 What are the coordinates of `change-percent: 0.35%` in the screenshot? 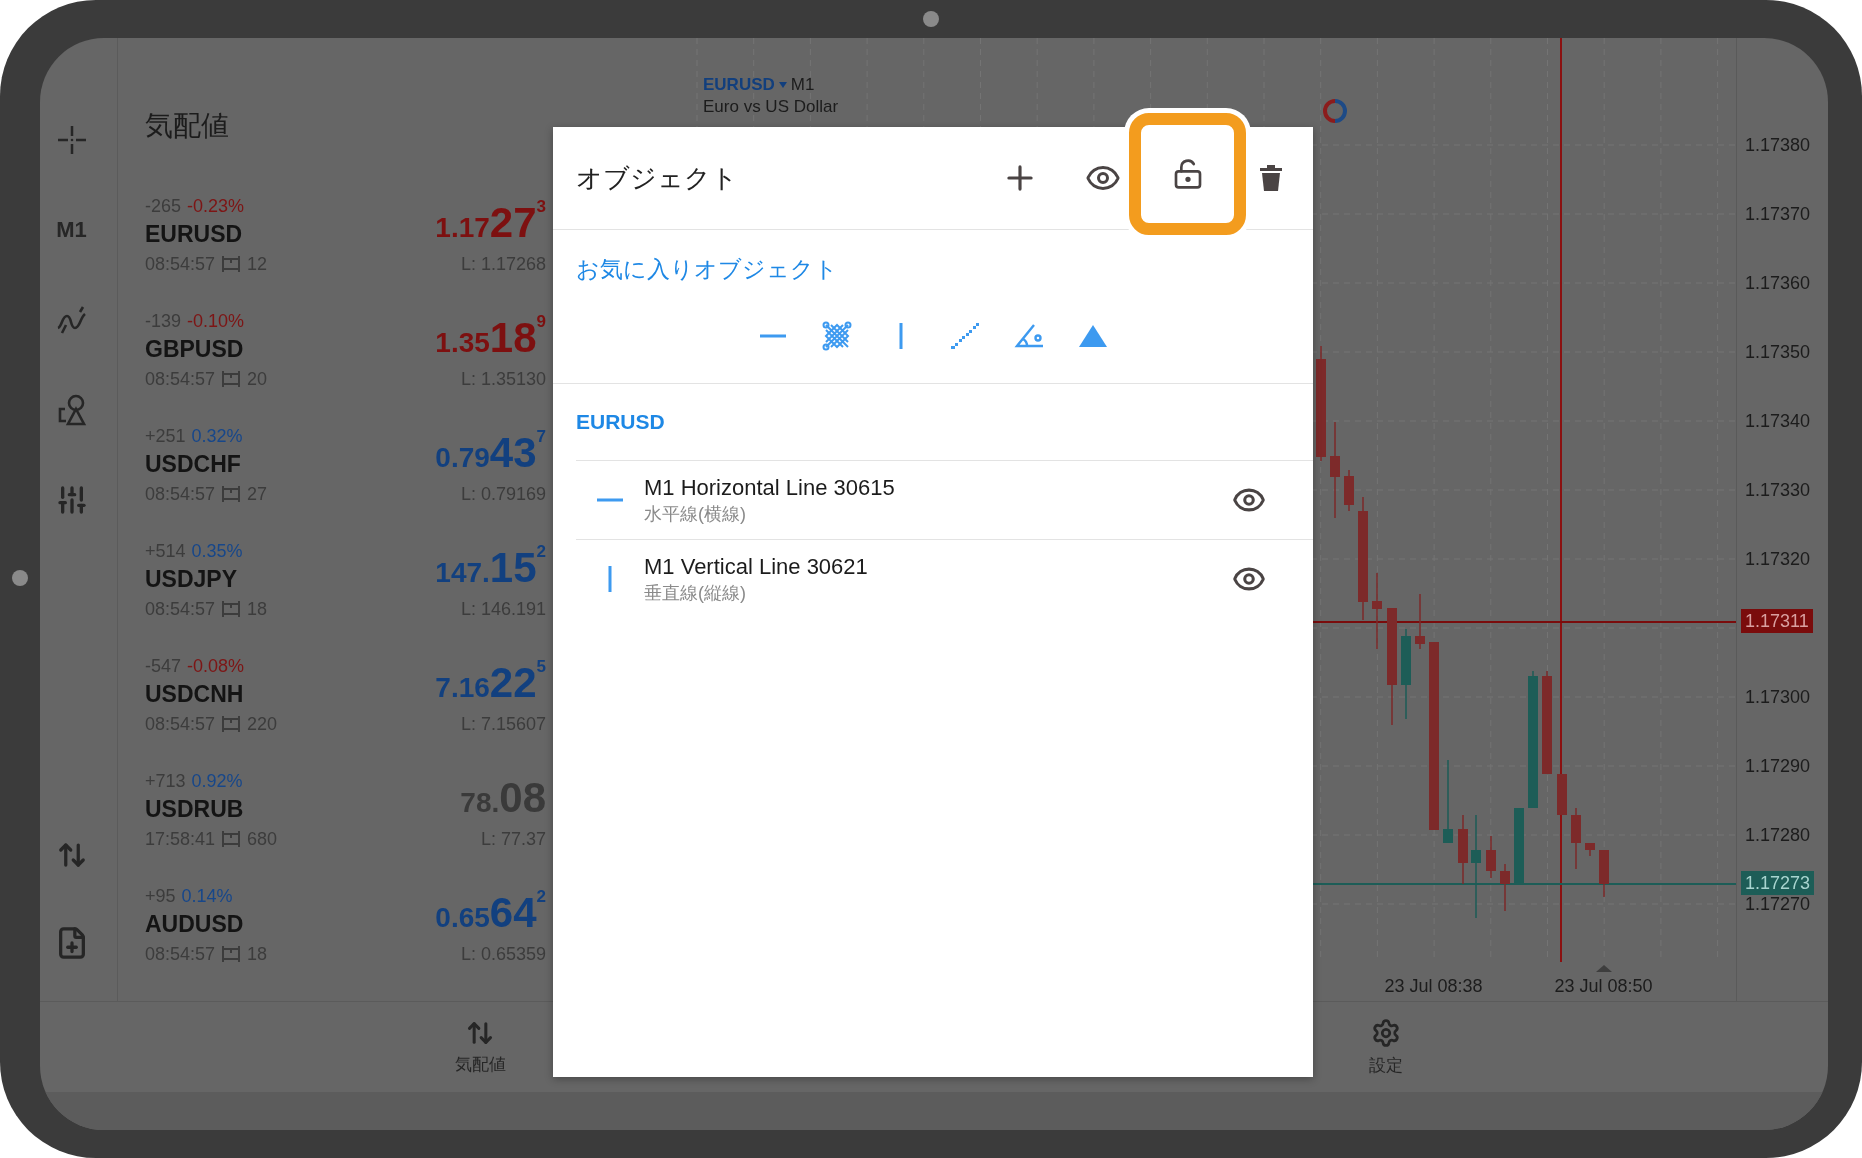 It's located at (217, 551).